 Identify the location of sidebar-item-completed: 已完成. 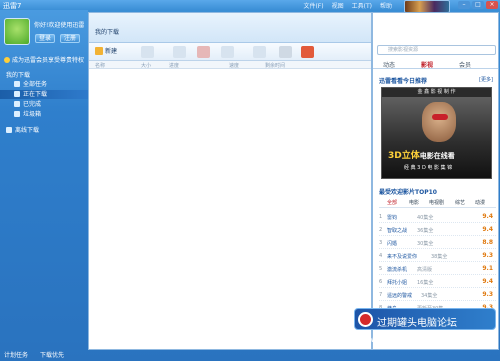
(50, 104).